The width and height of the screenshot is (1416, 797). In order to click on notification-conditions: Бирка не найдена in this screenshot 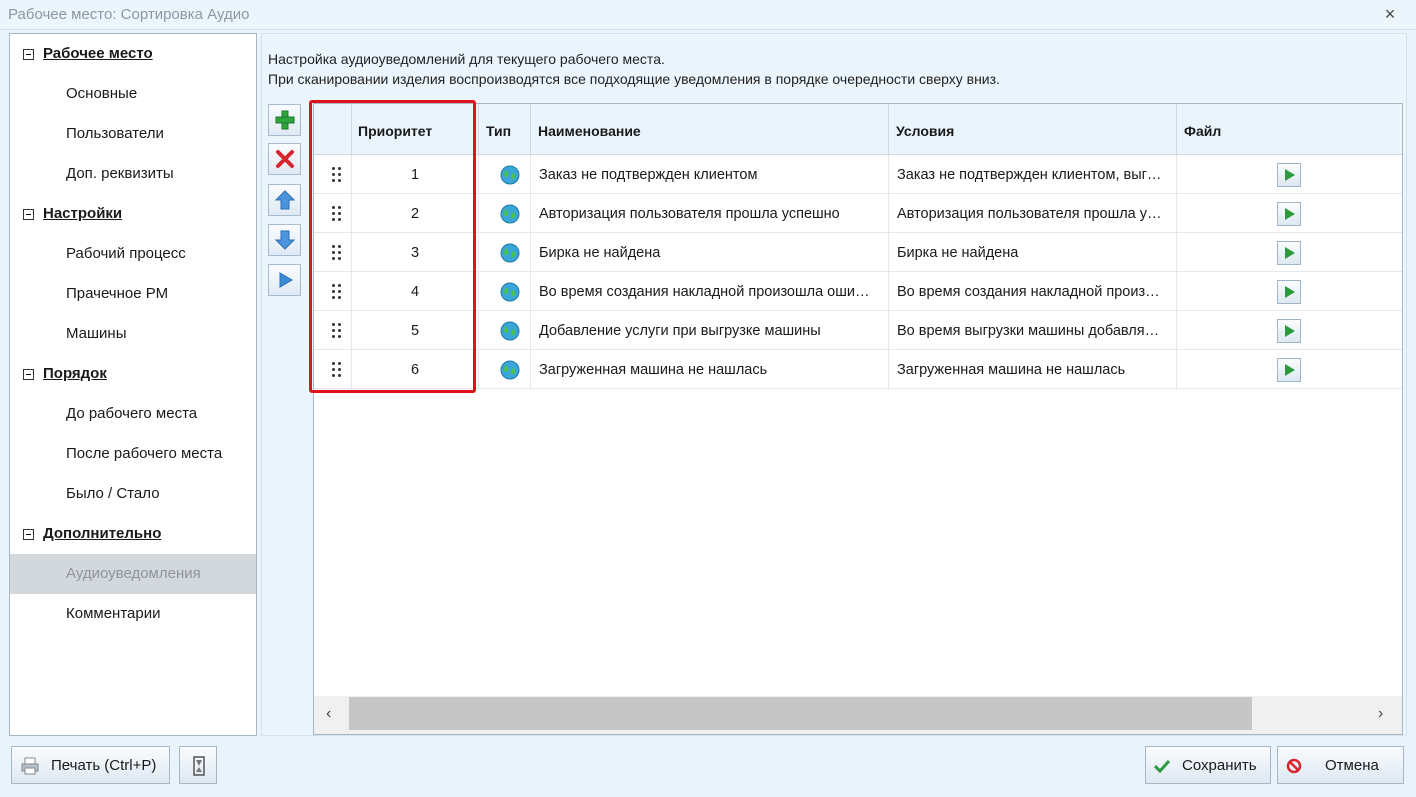, I will do `click(958, 253)`.